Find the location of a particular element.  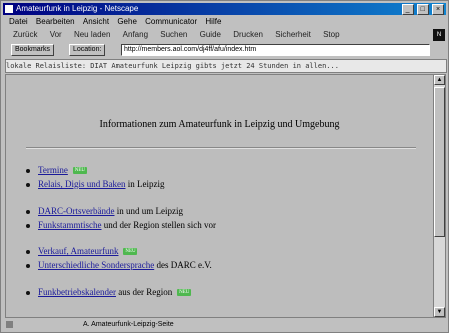

status-text: A. Amateurfunk-Leipzig-Seite is located at coordinates (128, 324).